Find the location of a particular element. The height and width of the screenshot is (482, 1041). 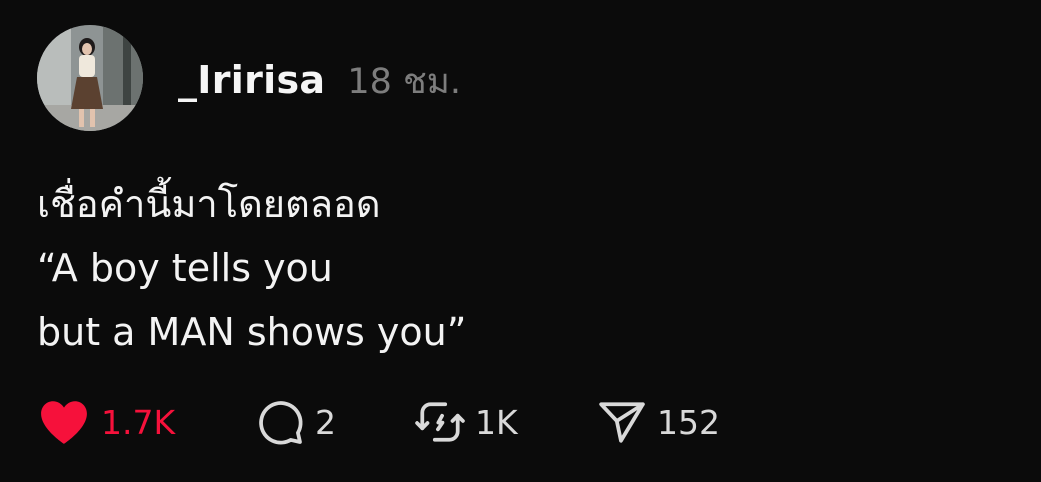

avatar is located at coordinates (90, 78).